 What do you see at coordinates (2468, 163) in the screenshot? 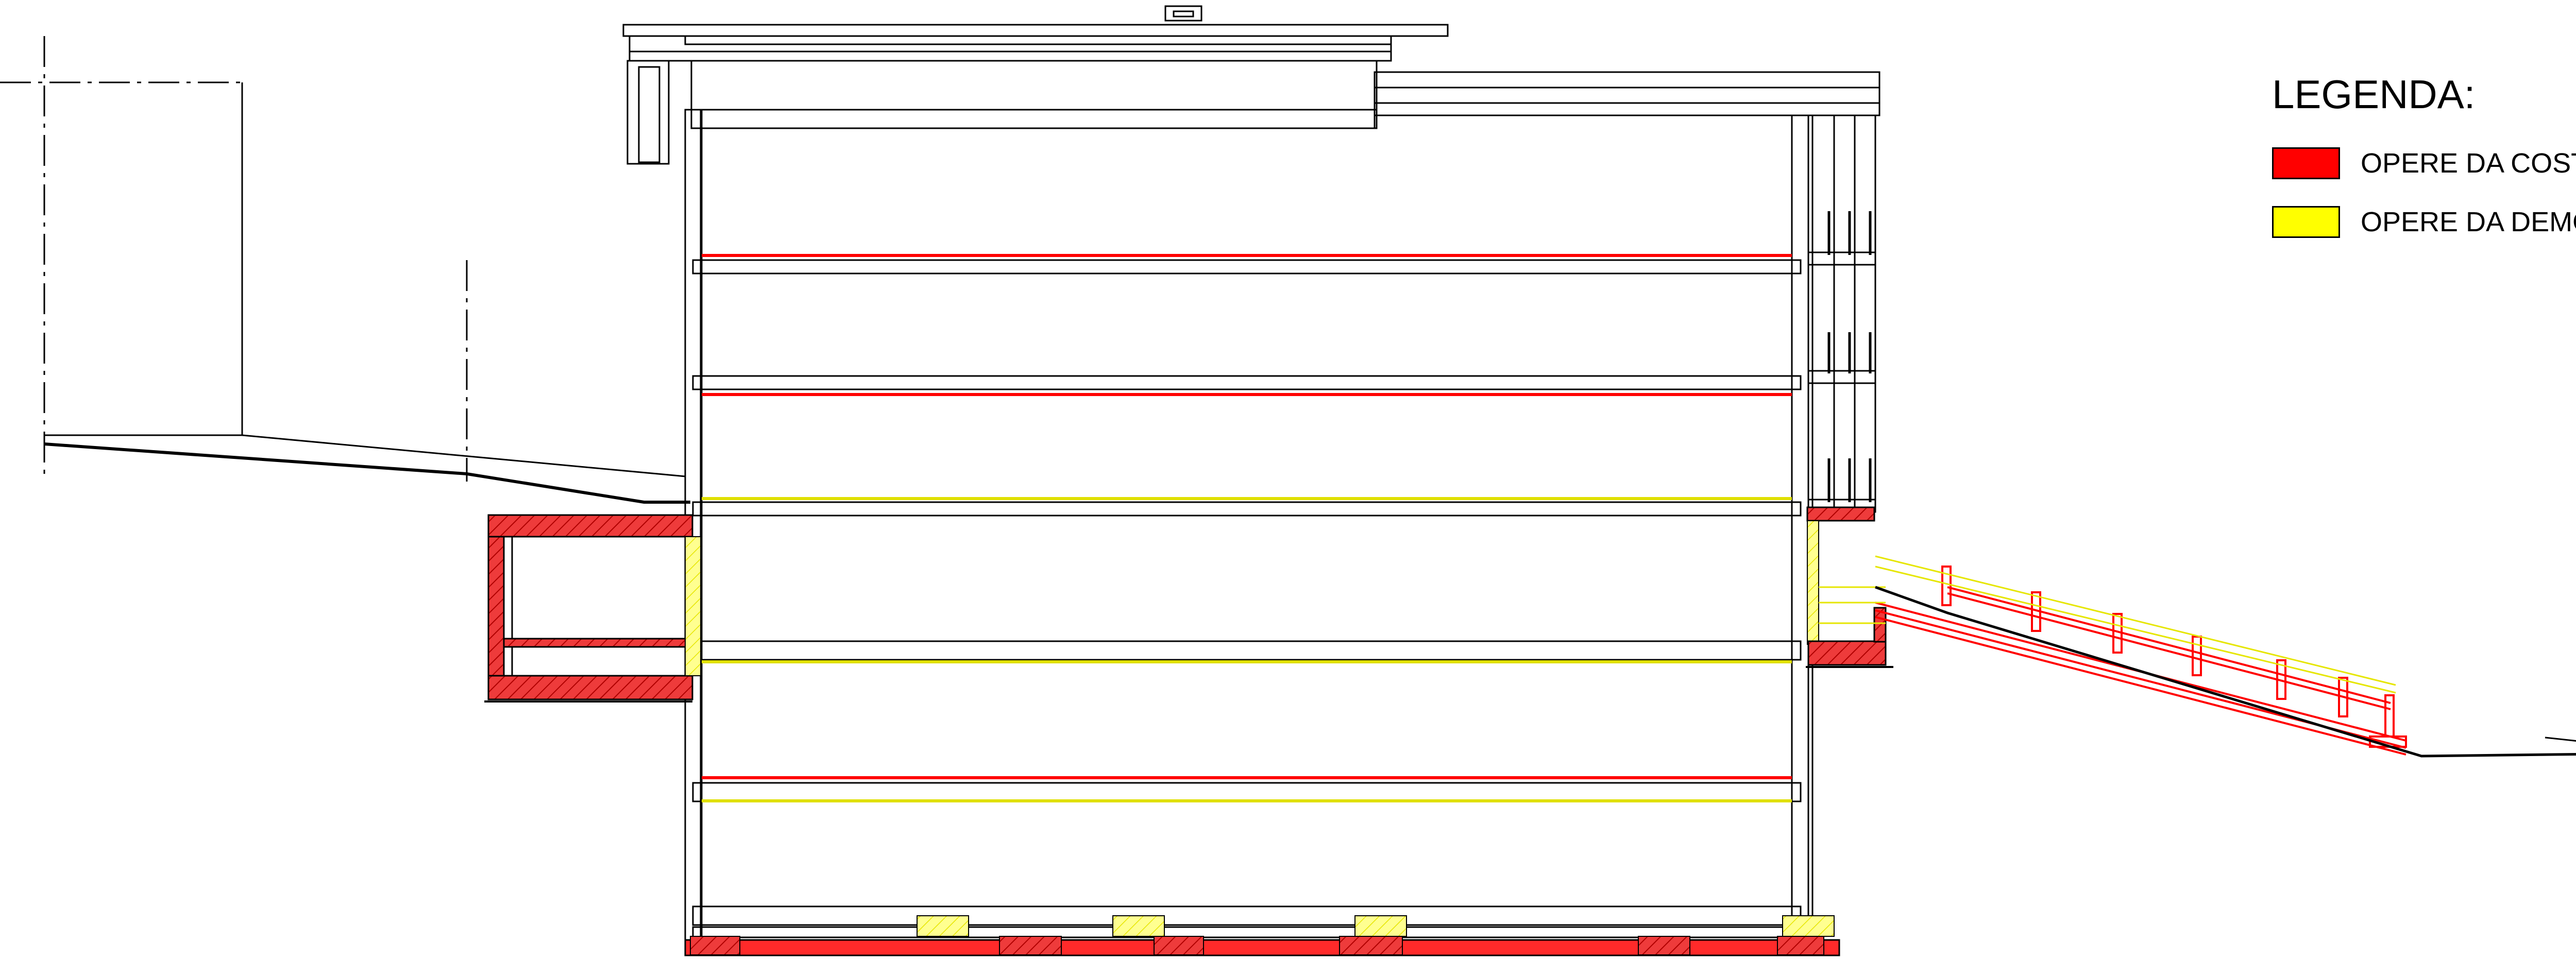
I see `legend-label-construct: OPERE DA COSTRUIRE` at bounding box center [2468, 163].